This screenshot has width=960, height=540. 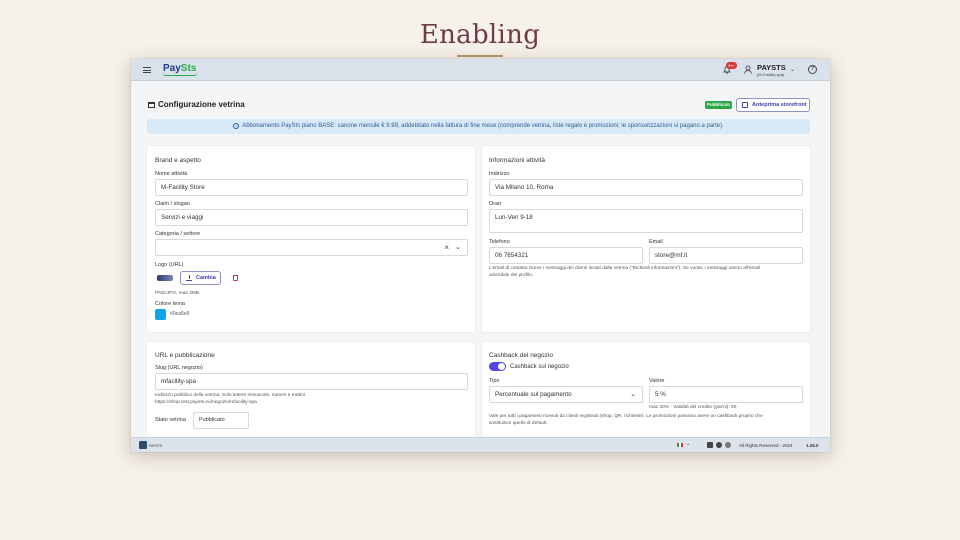 I want to click on footer-brand: PAYSTS, so click(x=156, y=446).